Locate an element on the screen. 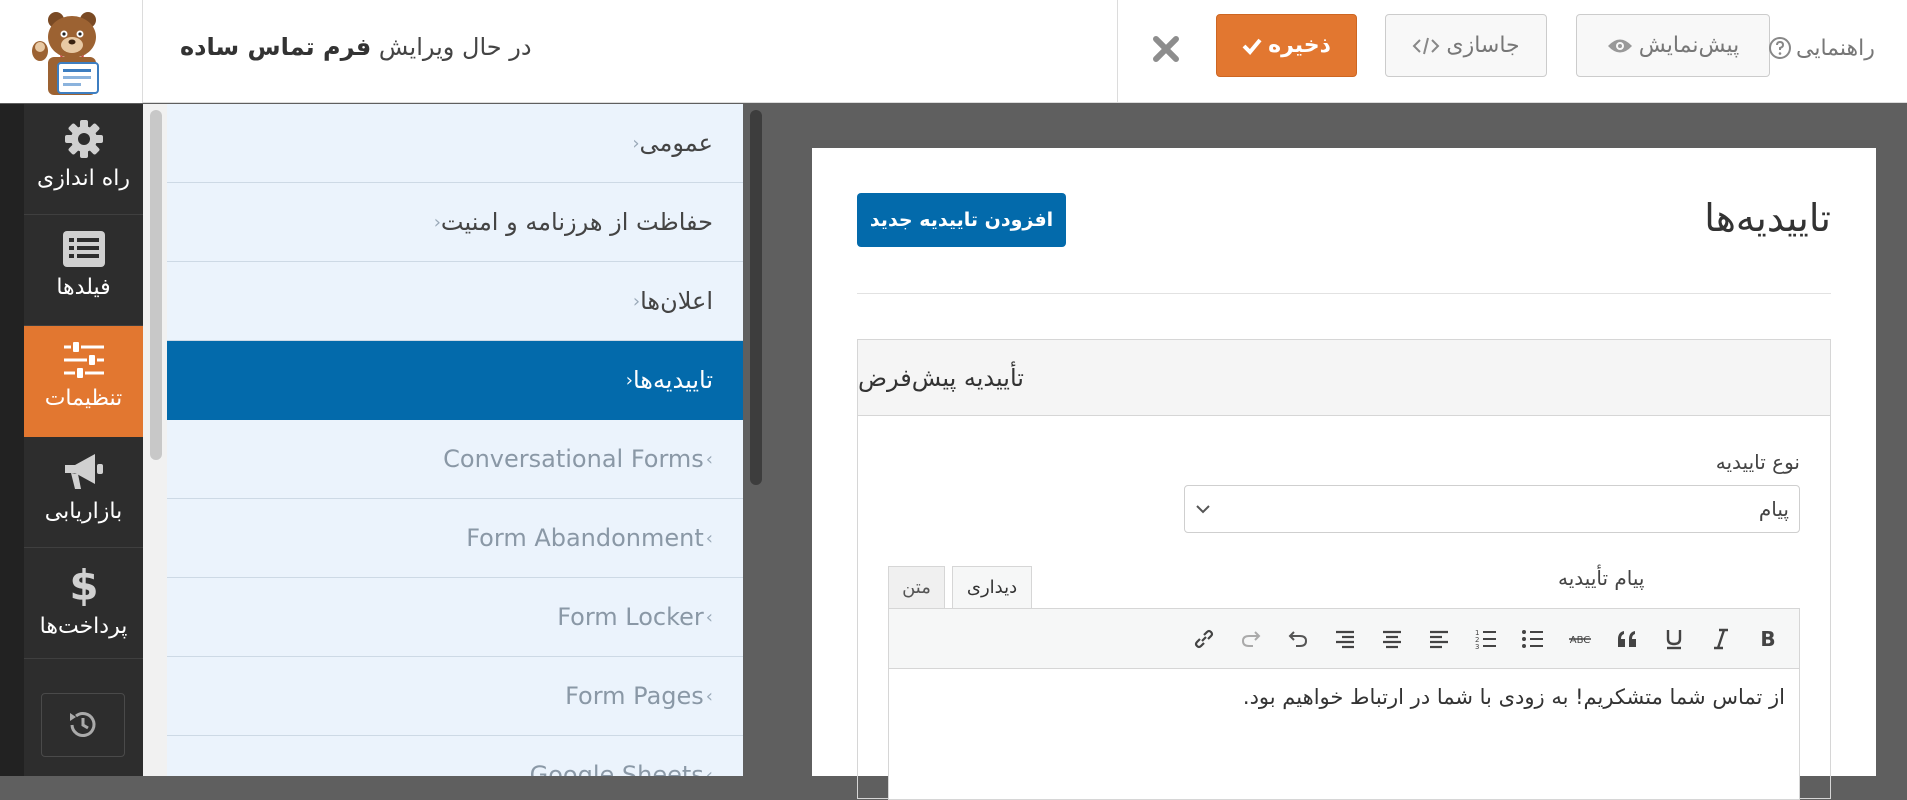  save-button: ذخیره is located at coordinates (1286, 45).